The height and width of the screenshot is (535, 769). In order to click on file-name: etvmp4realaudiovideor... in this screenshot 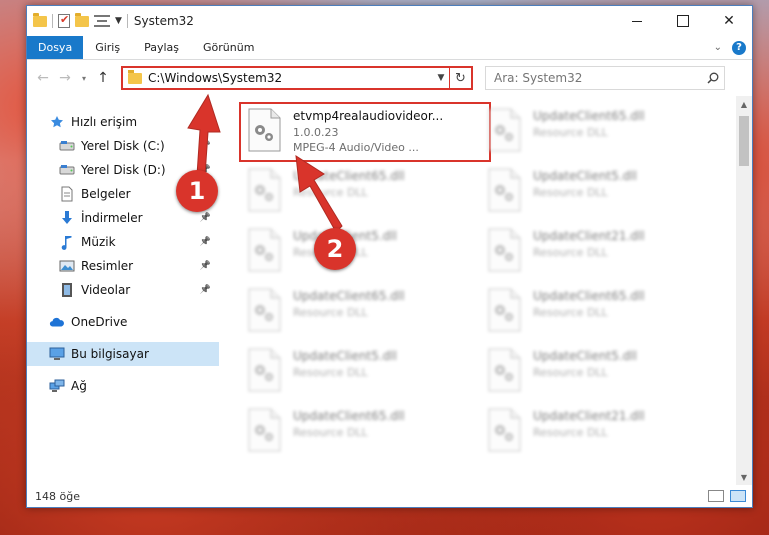, I will do `click(368, 116)`.